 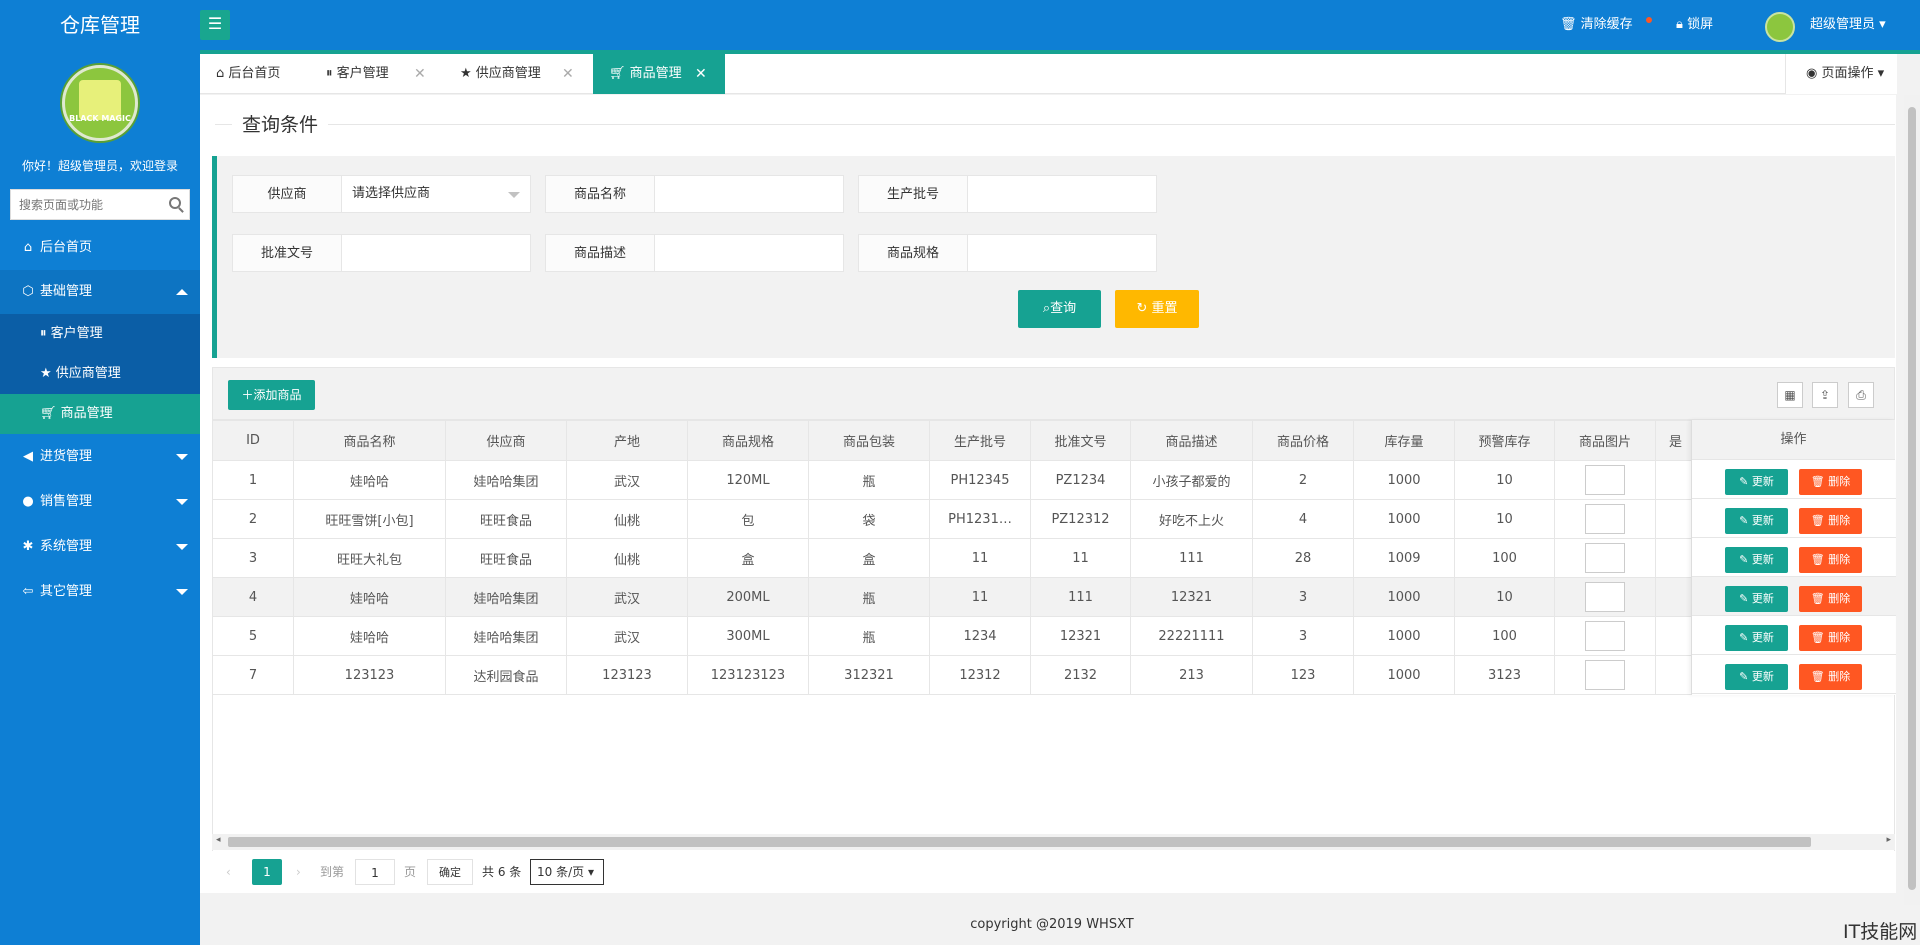 I want to click on tab-goods: 🛒︎ 商品管理 ✕, so click(x=659, y=74).